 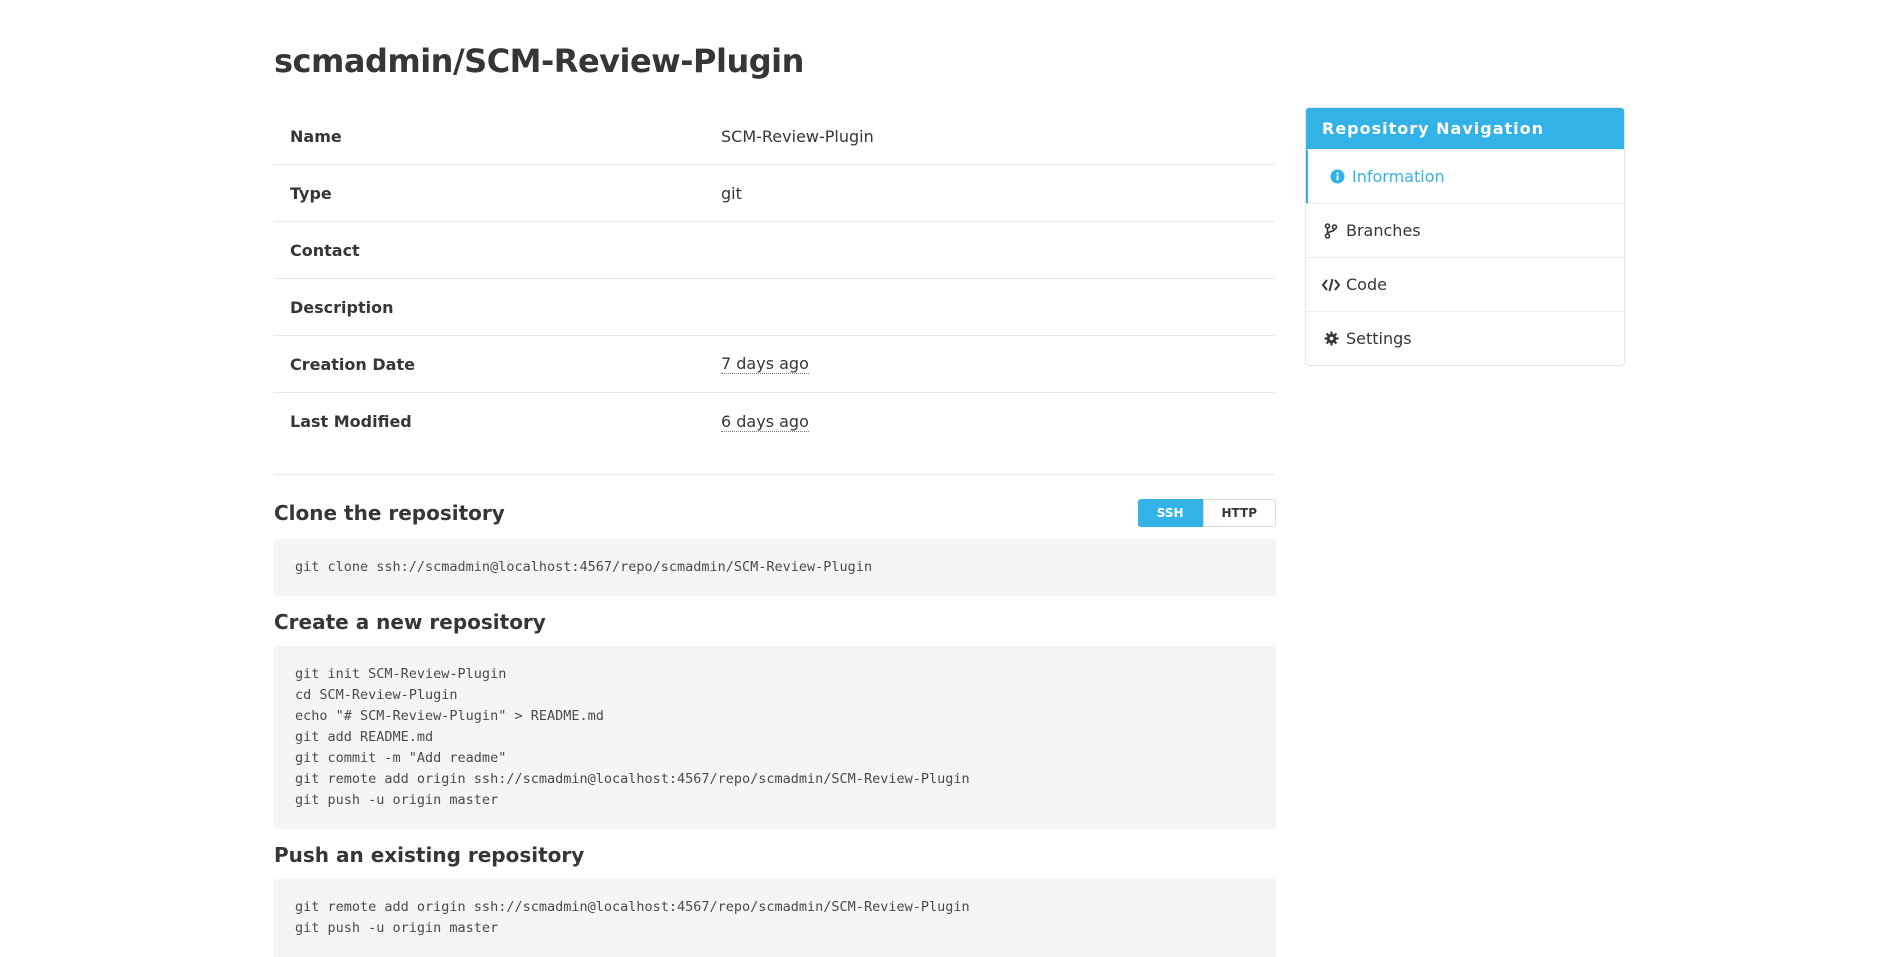 I want to click on info-value: 6 days ago, so click(x=765, y=421).